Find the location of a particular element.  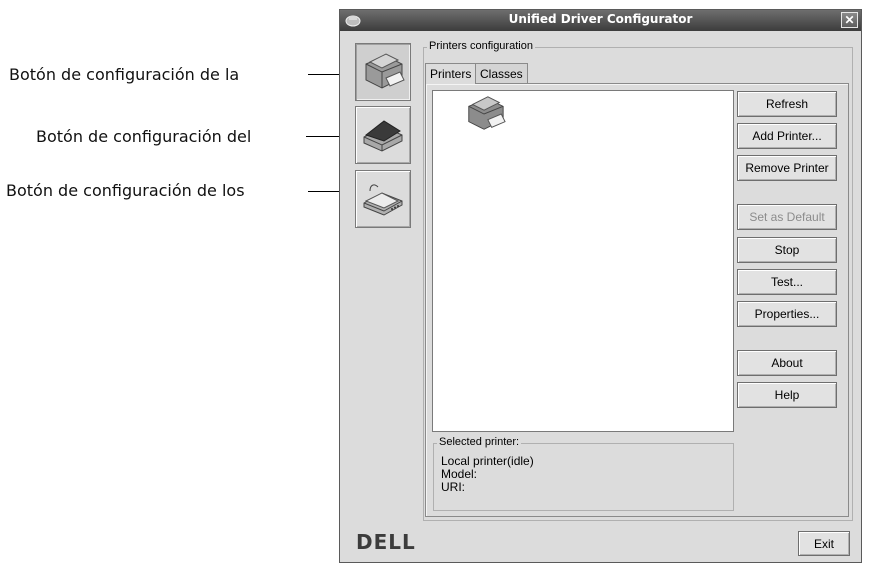

callout-scanner: Botón de configuración del is located at coordinates (143, 136).